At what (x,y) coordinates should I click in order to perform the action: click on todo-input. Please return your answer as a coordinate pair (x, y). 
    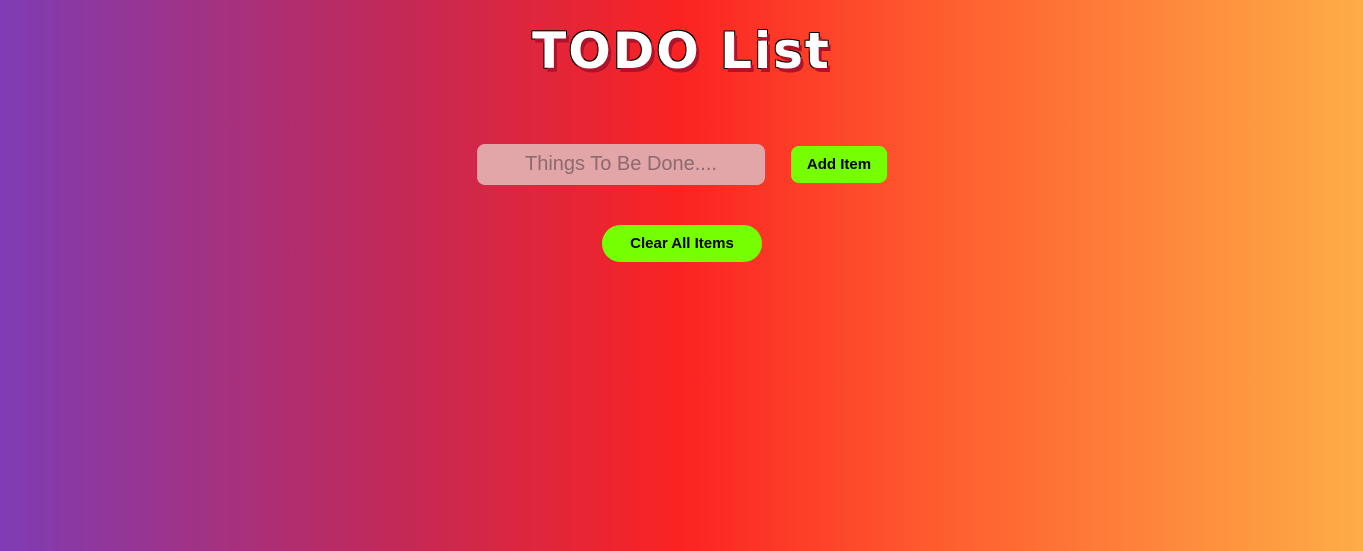
    Looking at the image, I should click on (621, 164).